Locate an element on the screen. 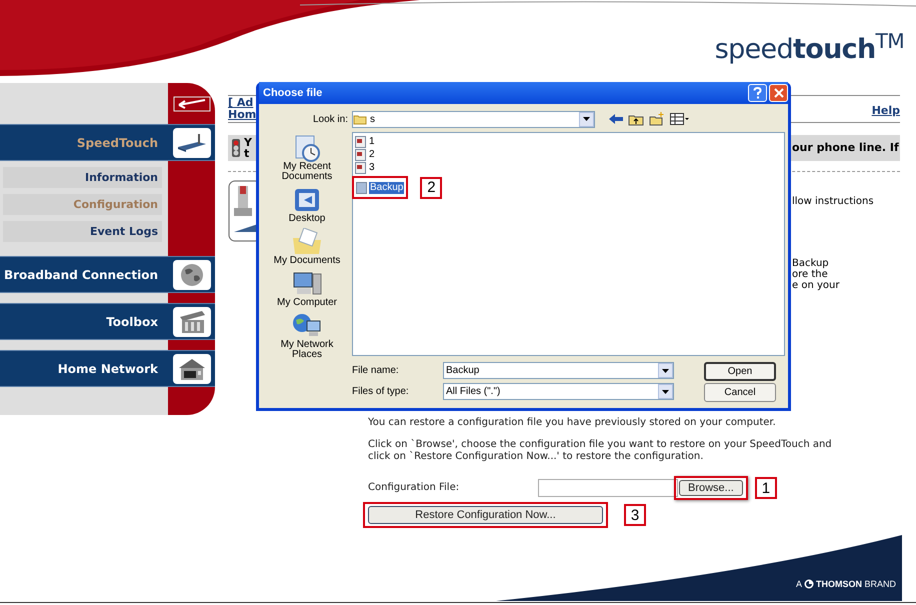  callout-number: 3 is located at coordinates (635, 515).